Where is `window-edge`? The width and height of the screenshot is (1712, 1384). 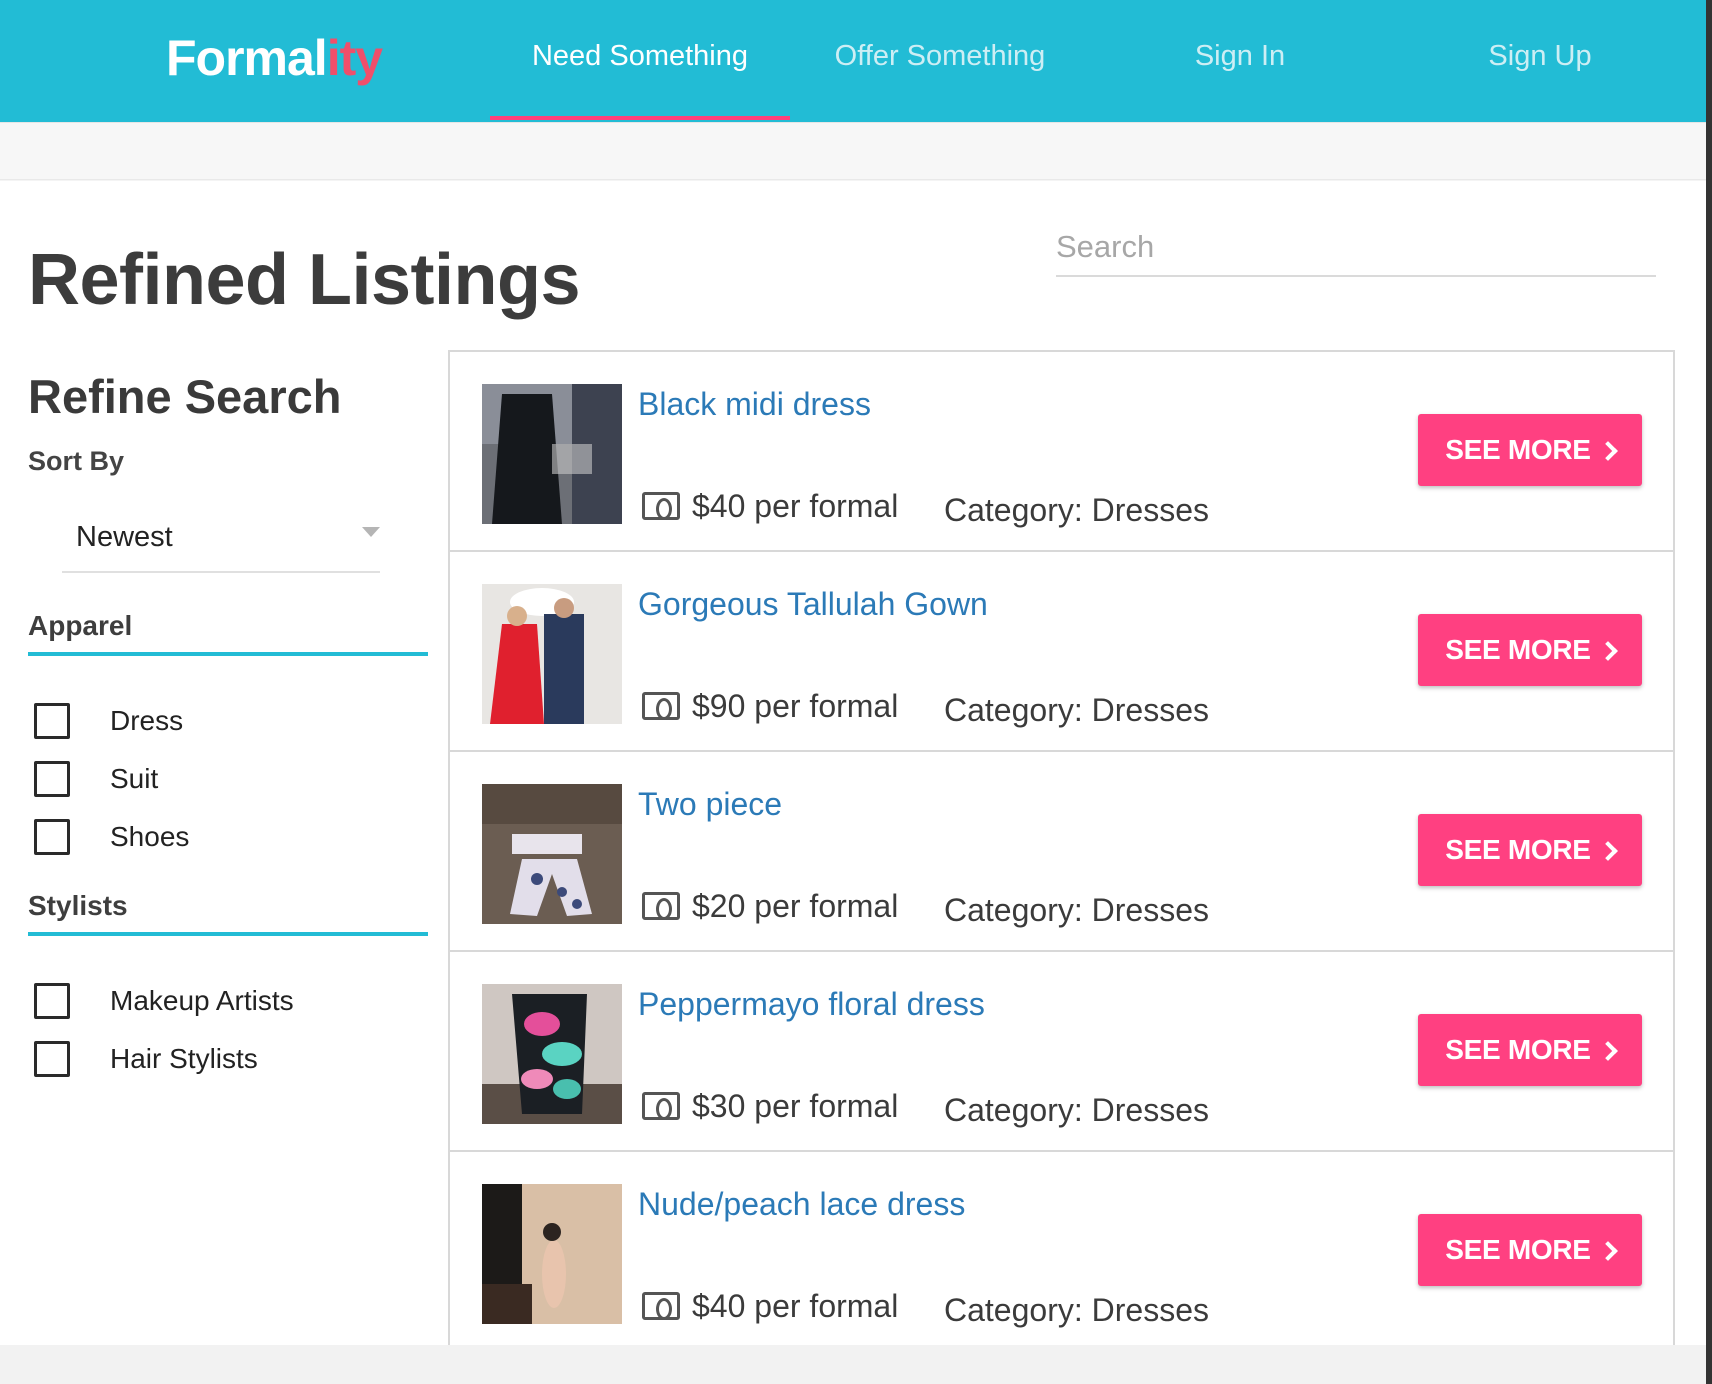 window-edge is located at coordinates (1709, 692).